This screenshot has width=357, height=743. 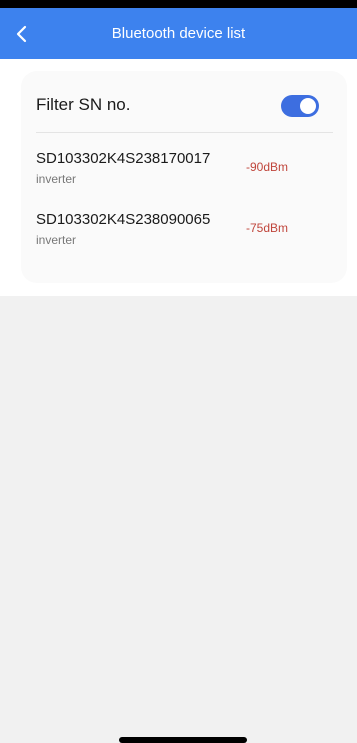 I want to click on filter-toggle, so click(x=300, y=106).